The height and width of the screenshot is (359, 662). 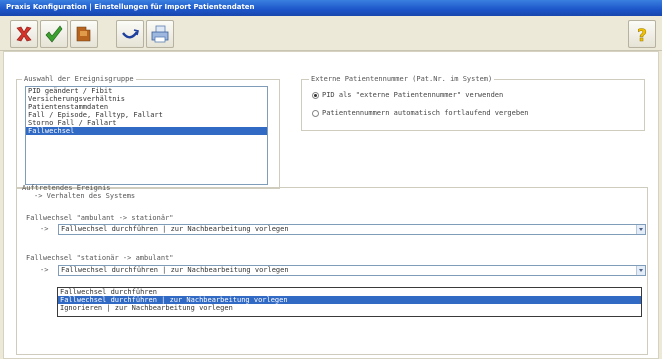 I want to click on rule2-arrow: ->, so click(x=44, y=270).